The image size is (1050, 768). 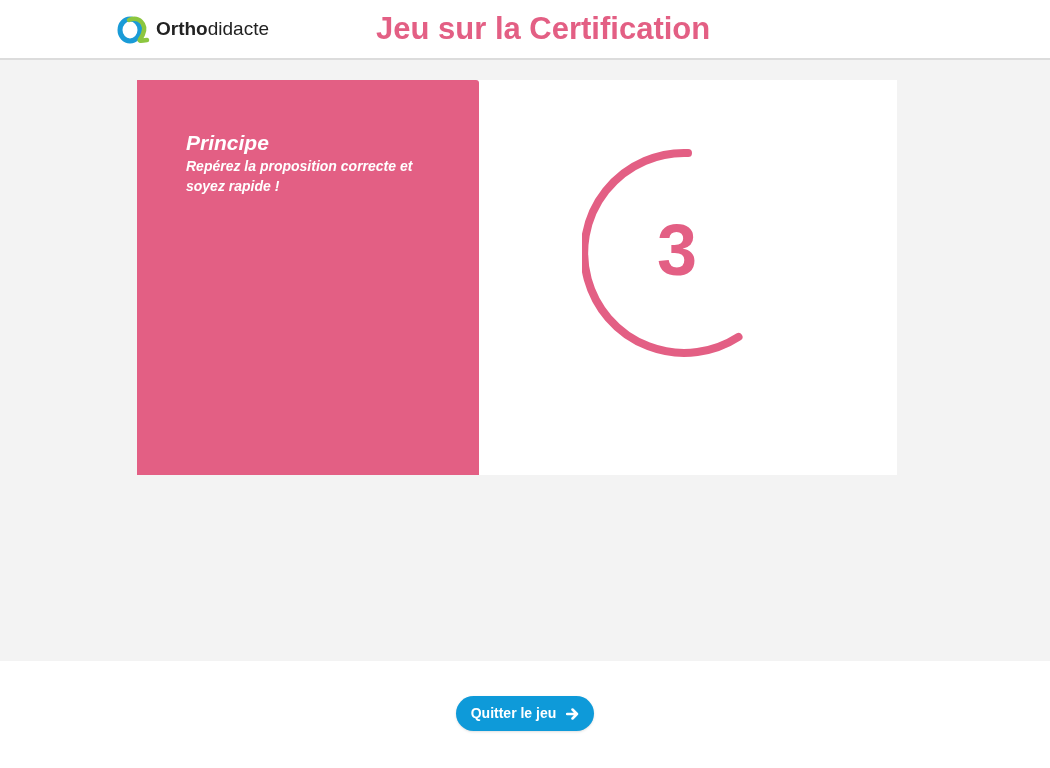 I want to click on page-title: Jeu sur la Certification, so click(x=543, y=28).